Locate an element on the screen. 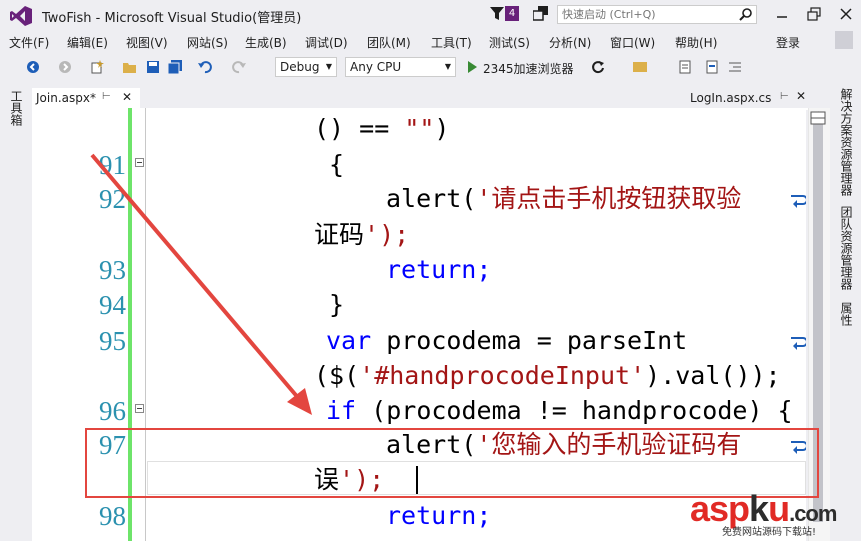 Image resolution: width=861 pixels, height=541 pixels. menu-help: 帮助(H) is located at coordinates (696, 42).